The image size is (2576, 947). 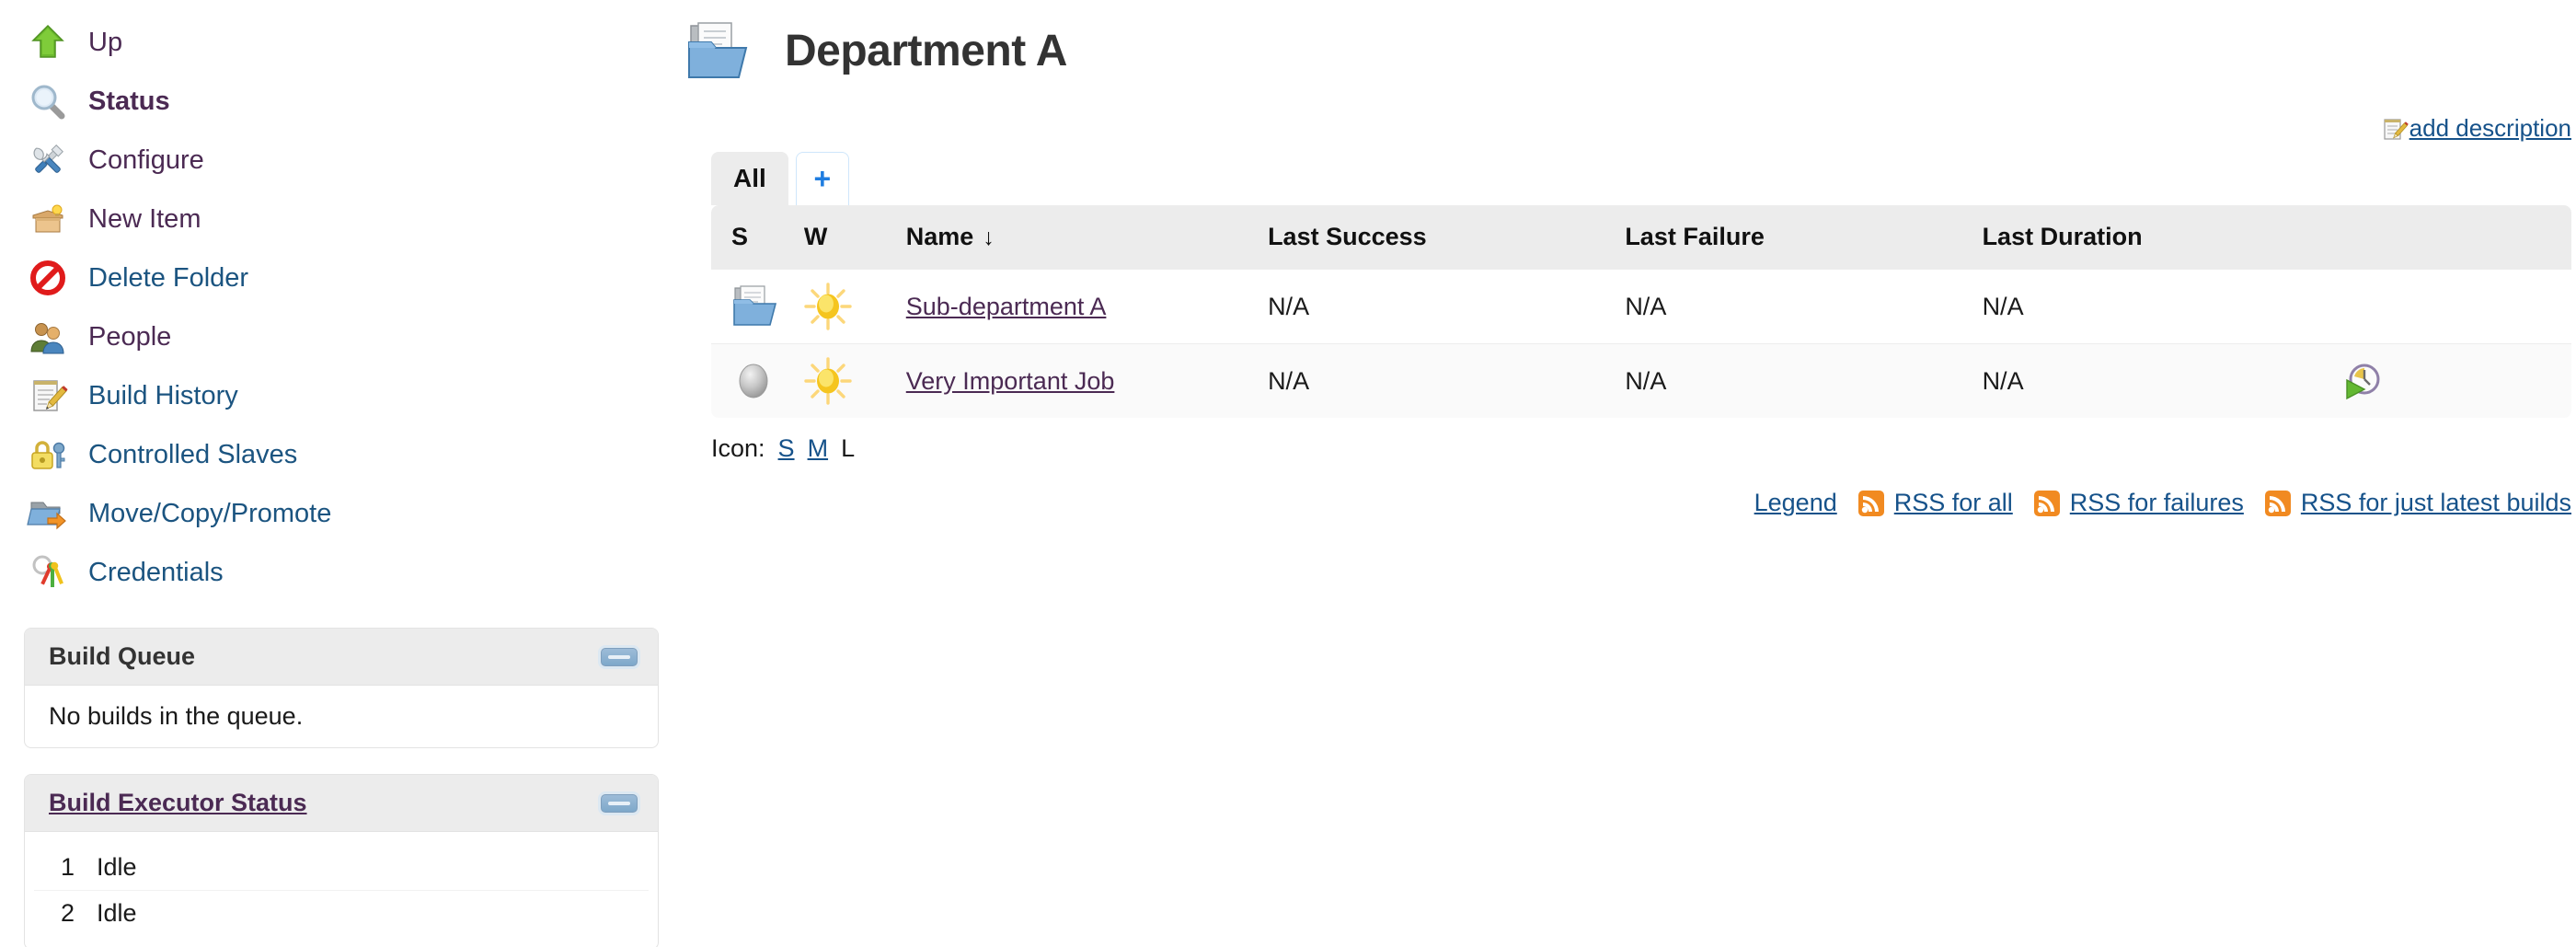 I want to click on column-header-last-failure: Last Failure, so click(x=1804, y=237).